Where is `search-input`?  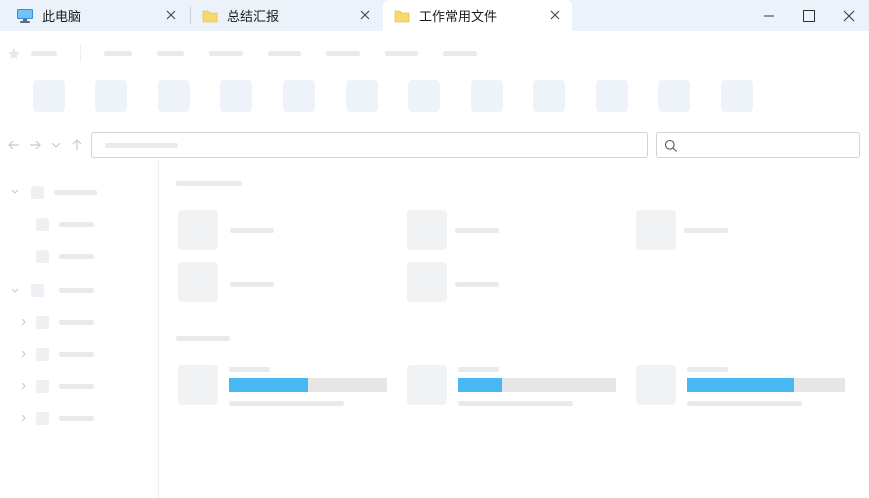
search-input is located at coordinates (758, 145).